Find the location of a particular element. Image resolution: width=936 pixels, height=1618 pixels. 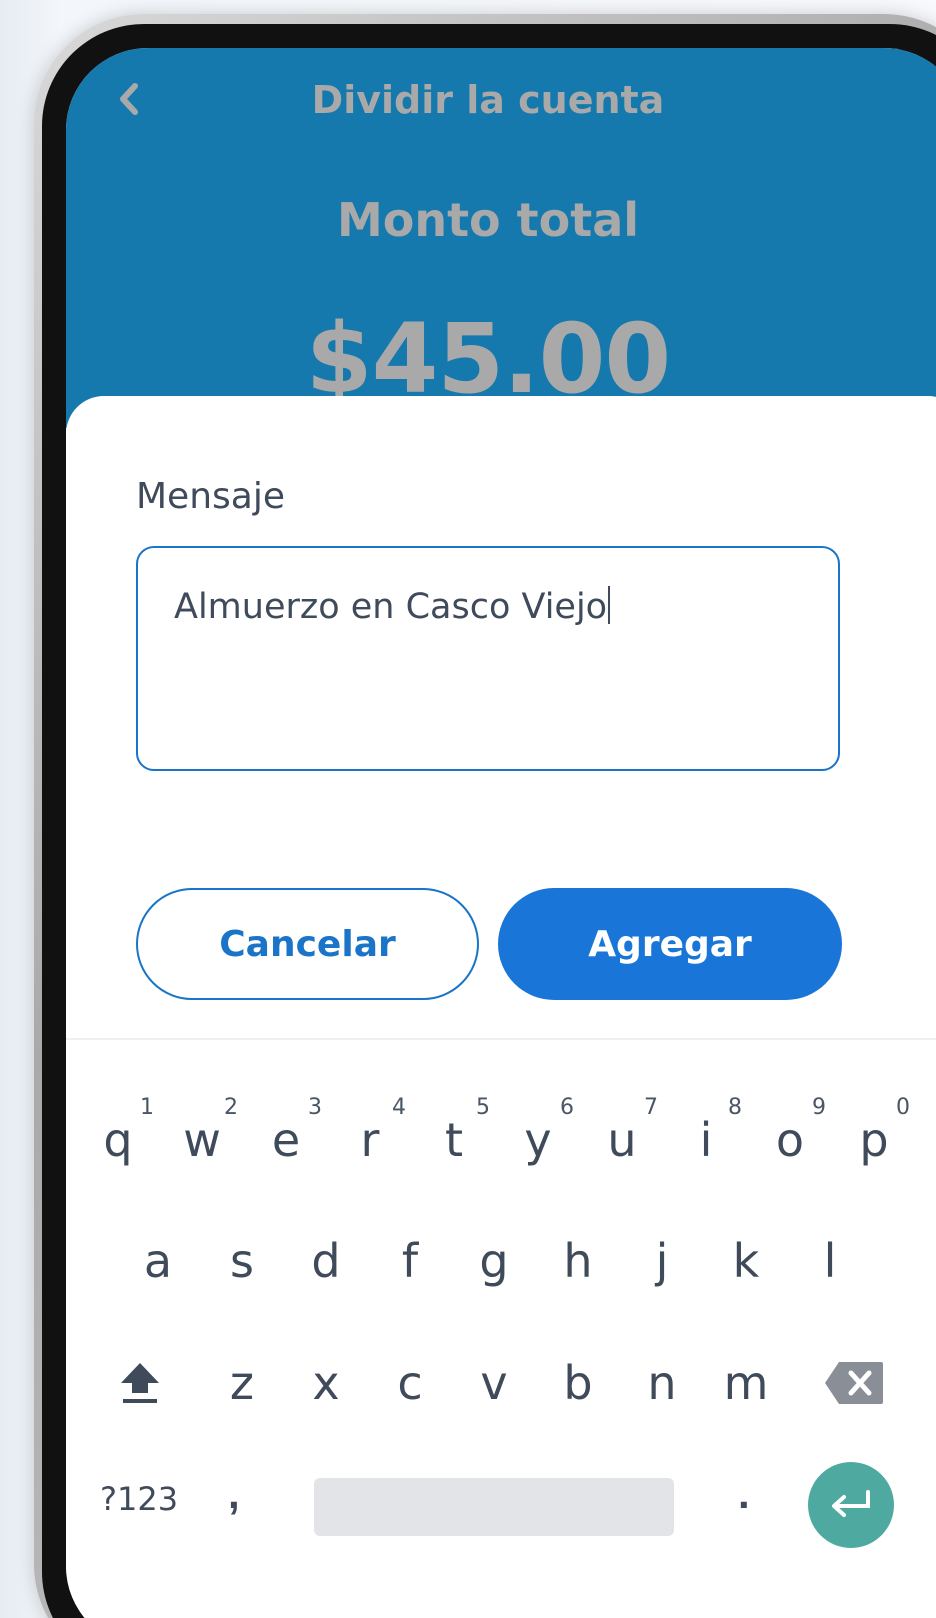

key-f: f is located at coordinates (410, 1261).